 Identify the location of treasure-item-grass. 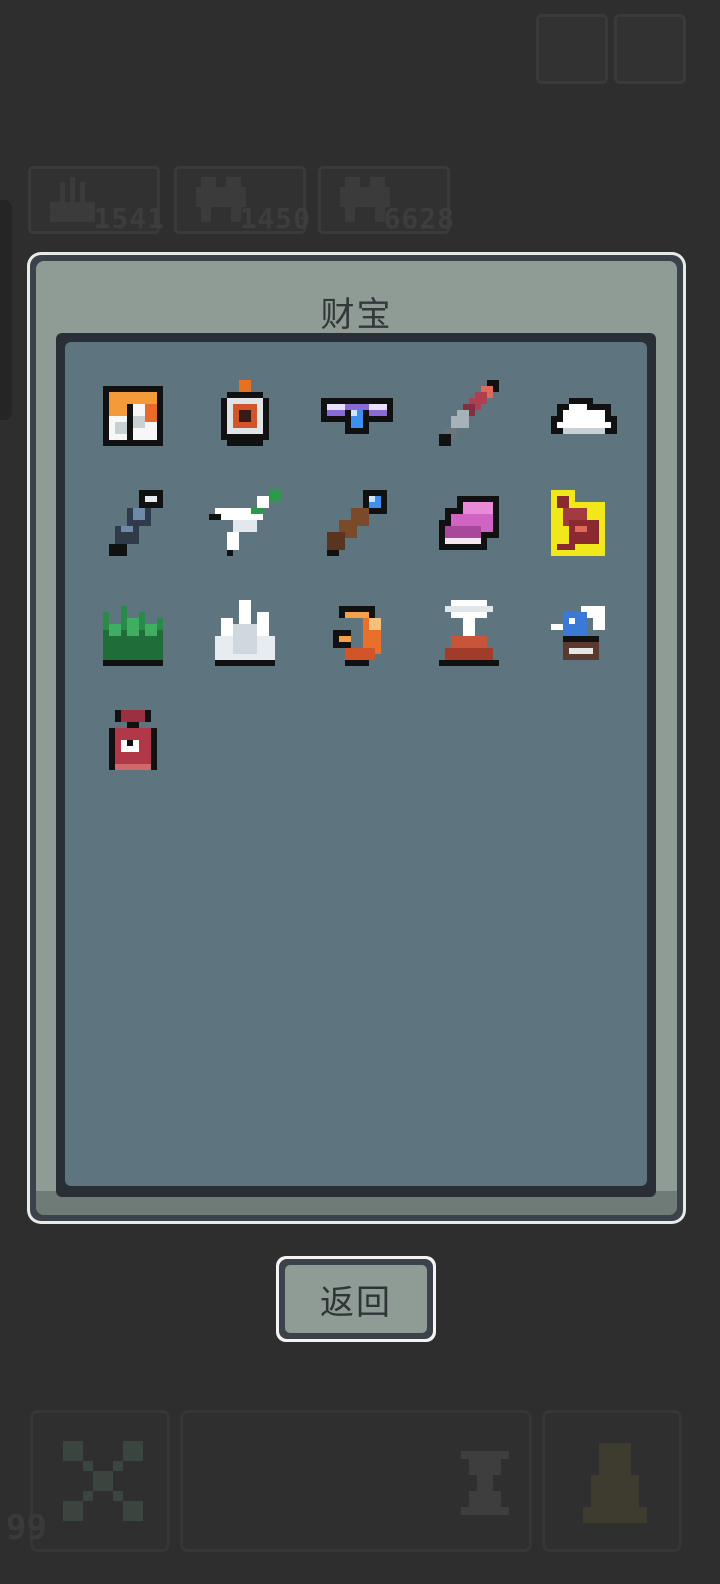
(133, 636).